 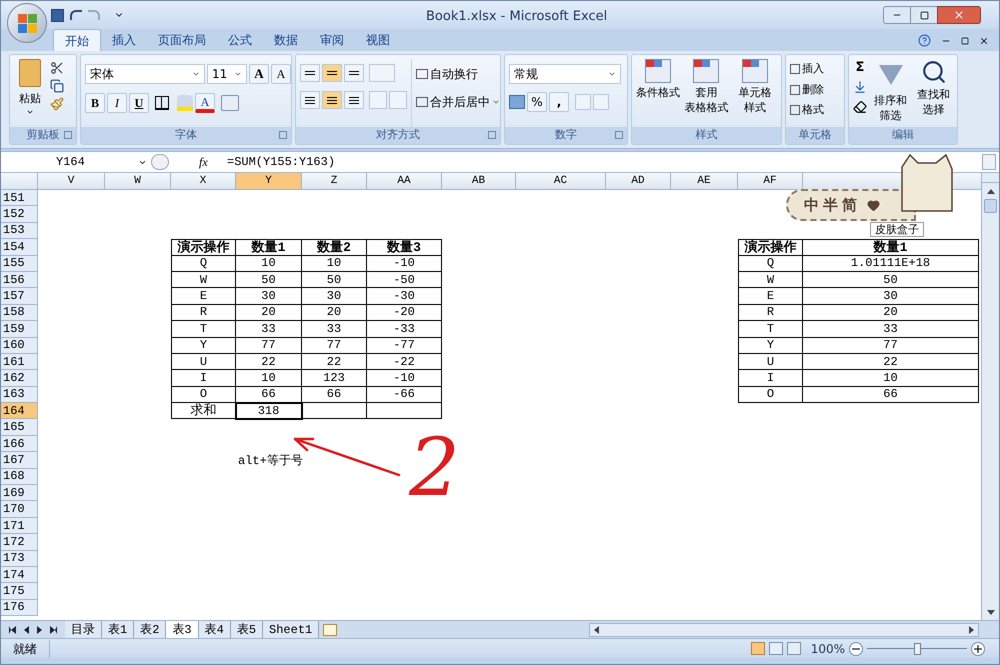 What do you see at coordinates (27, 23) in the screenshot?
I see `office-button` at bounding box center [27, 23].